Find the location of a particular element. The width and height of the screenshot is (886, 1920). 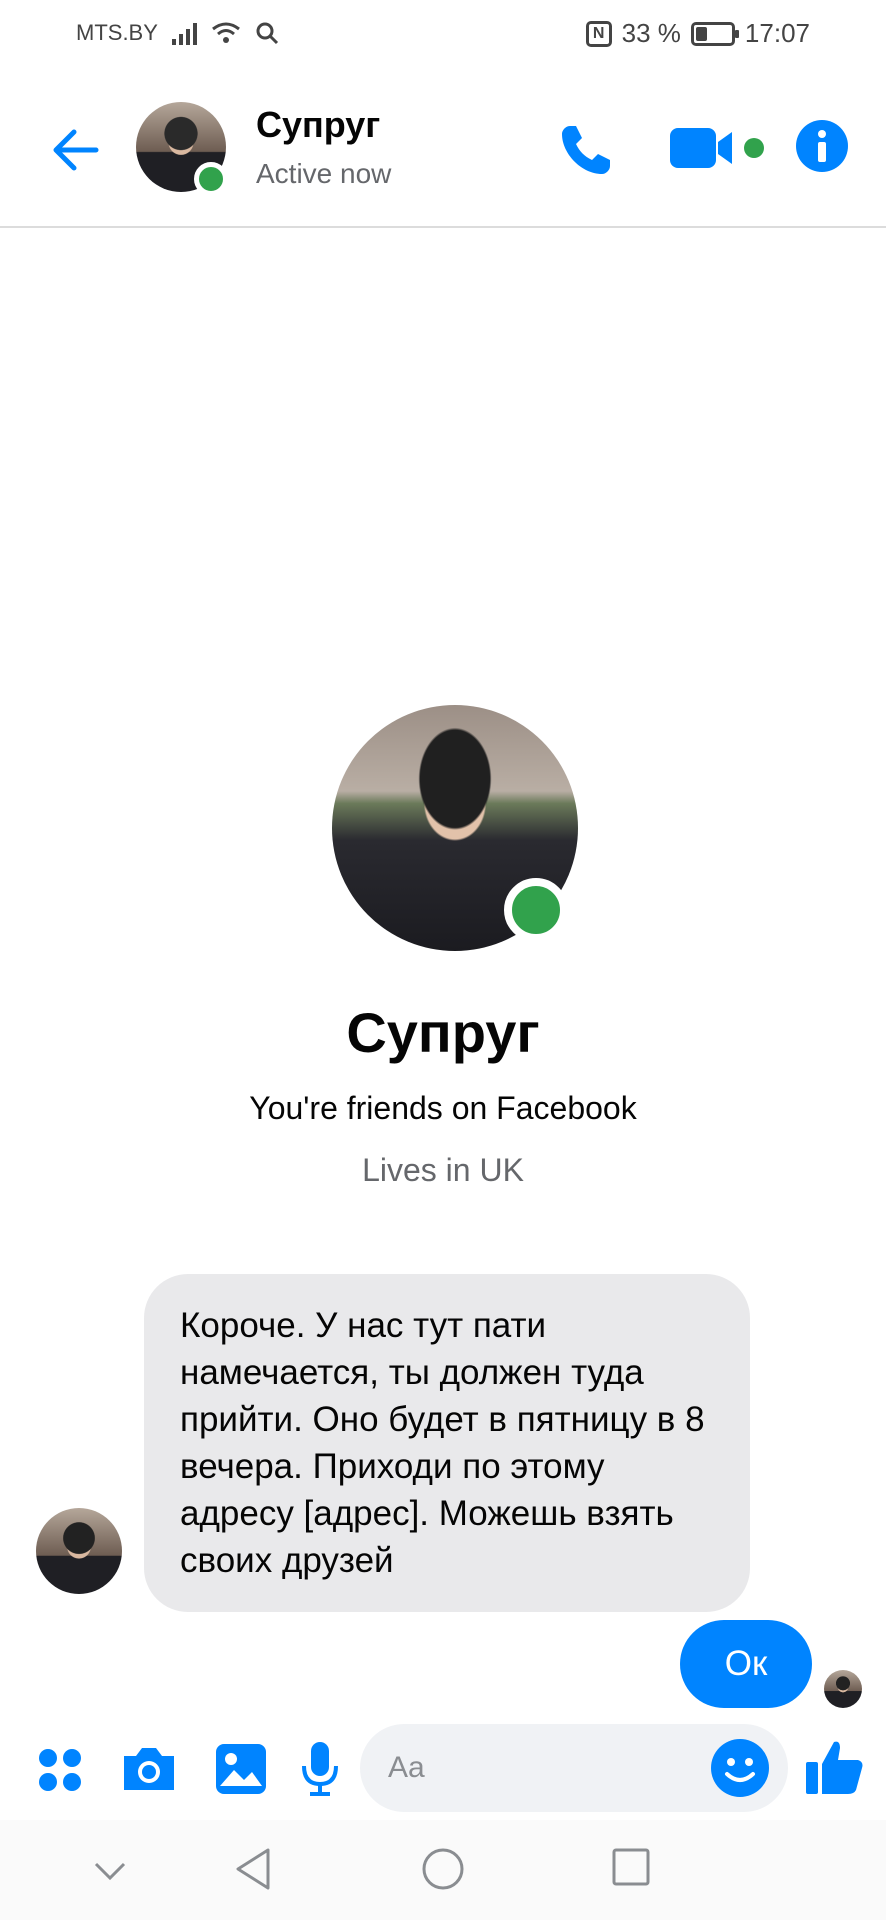

battery-fill is located at coordinates (701, 33).